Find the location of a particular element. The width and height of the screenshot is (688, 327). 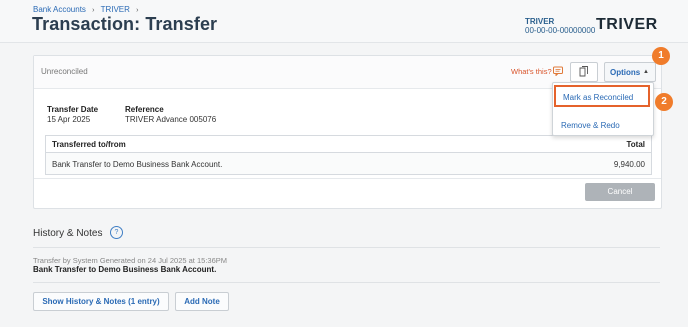

transfer-date-field: Transfer Date 15 Apr 2025 is located at coordinates (72, 114).